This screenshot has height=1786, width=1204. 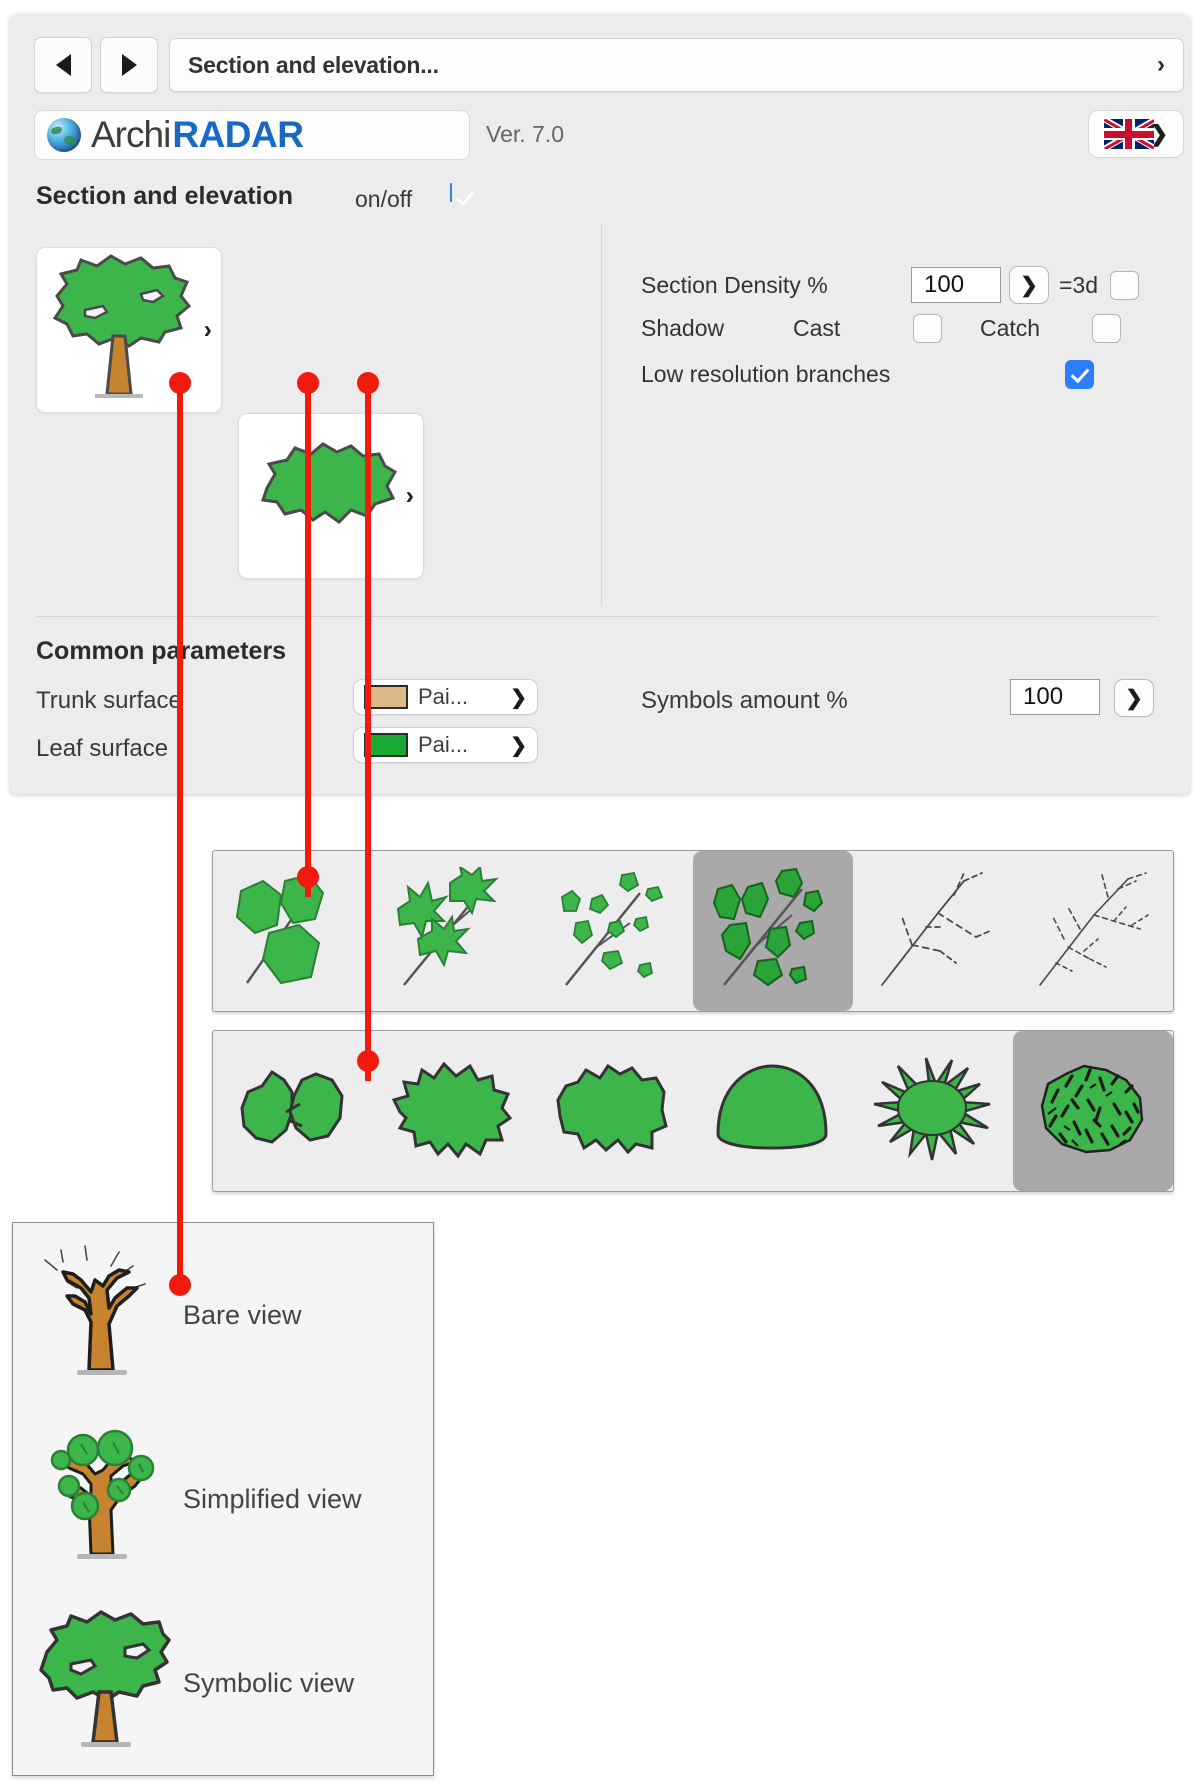 What do you see at coordinates (368, 731) in the screenshot?
I see `callout-line-crown-shape` at bounding box center [368, 731].